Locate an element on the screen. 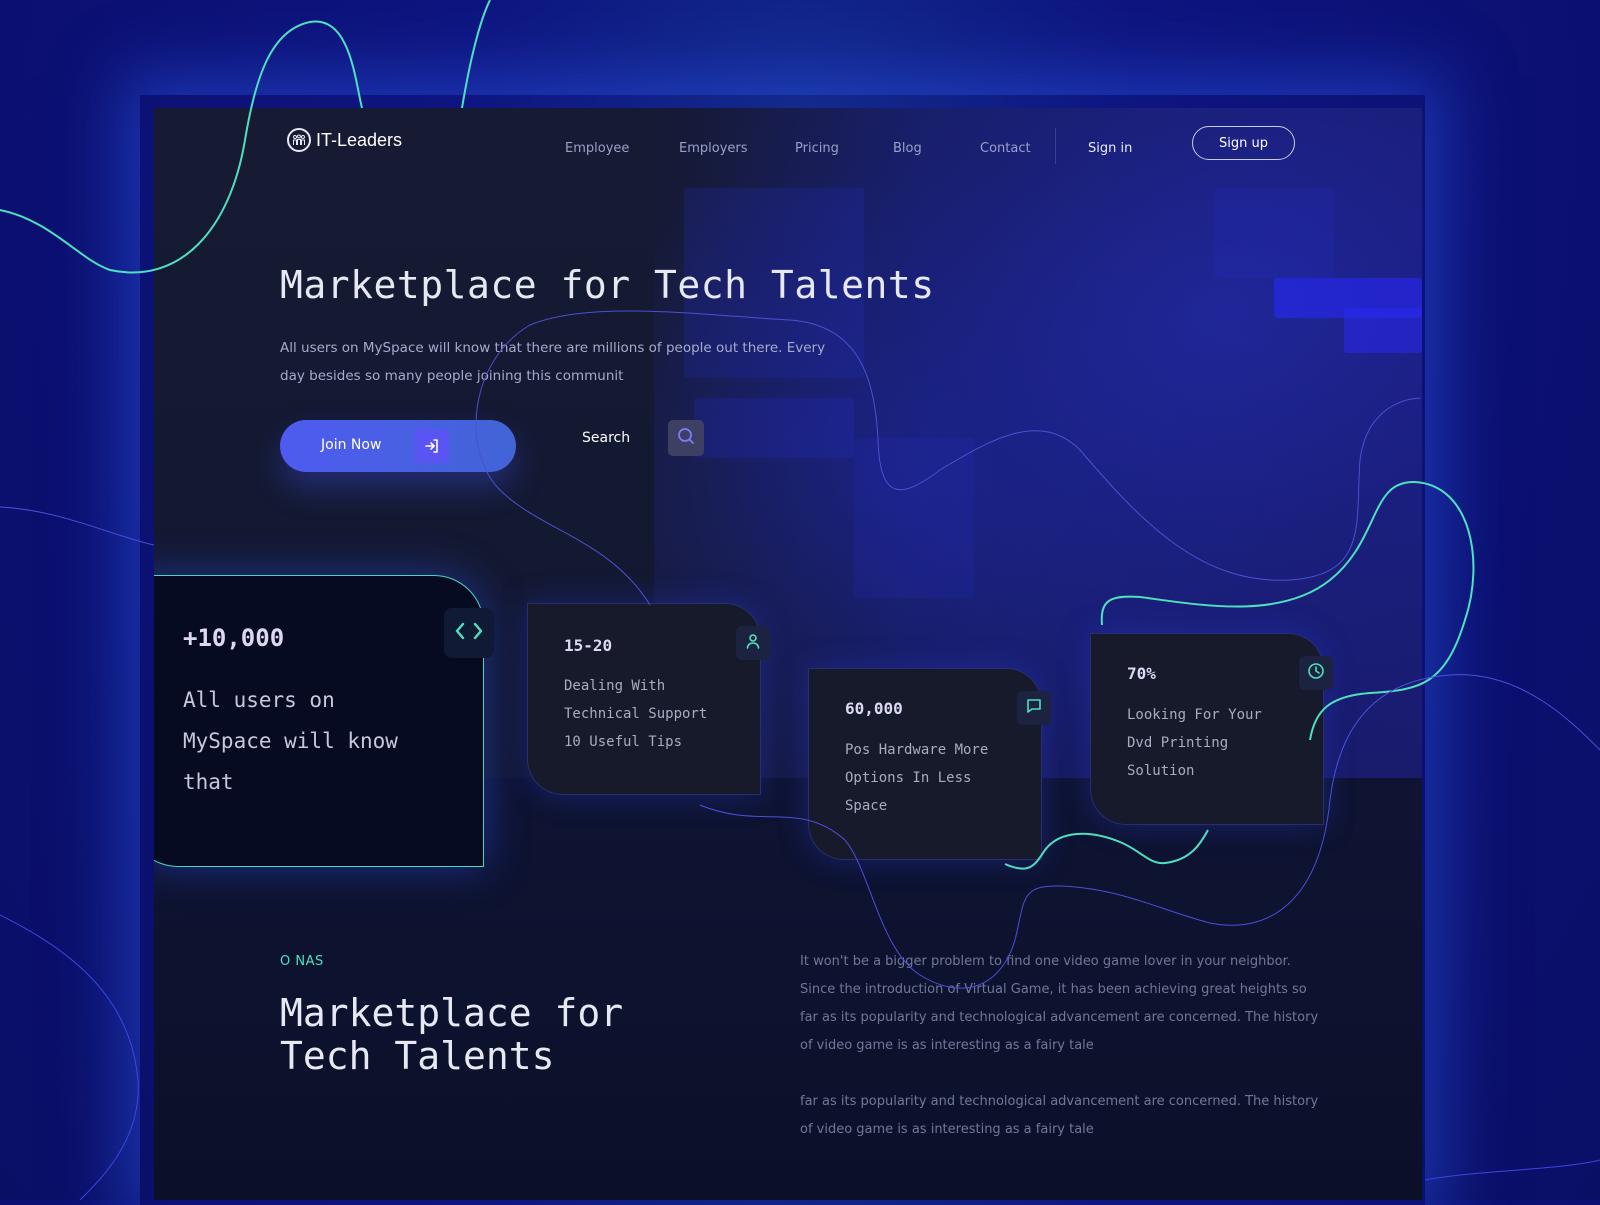  nav-item-blog: Blog is located at coordinates (907, 148).